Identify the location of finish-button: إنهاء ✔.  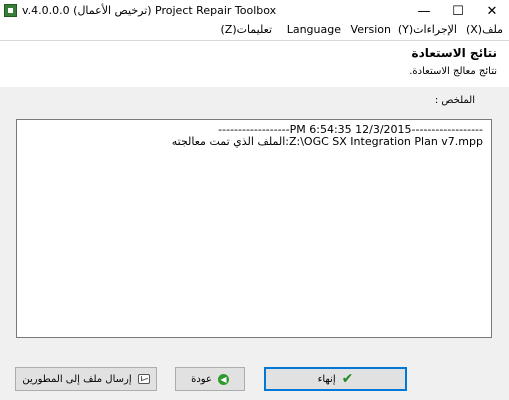
(335, 379).